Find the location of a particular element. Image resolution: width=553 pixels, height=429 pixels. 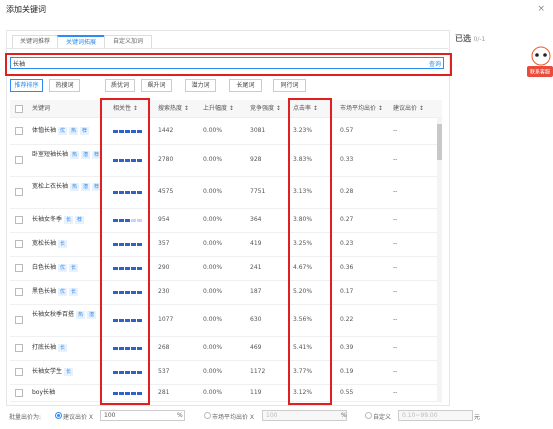

table-row: 黑色长袖优长 230 0.00% 187 5.20% 0.17 -- is located at coordinates (226, 292).